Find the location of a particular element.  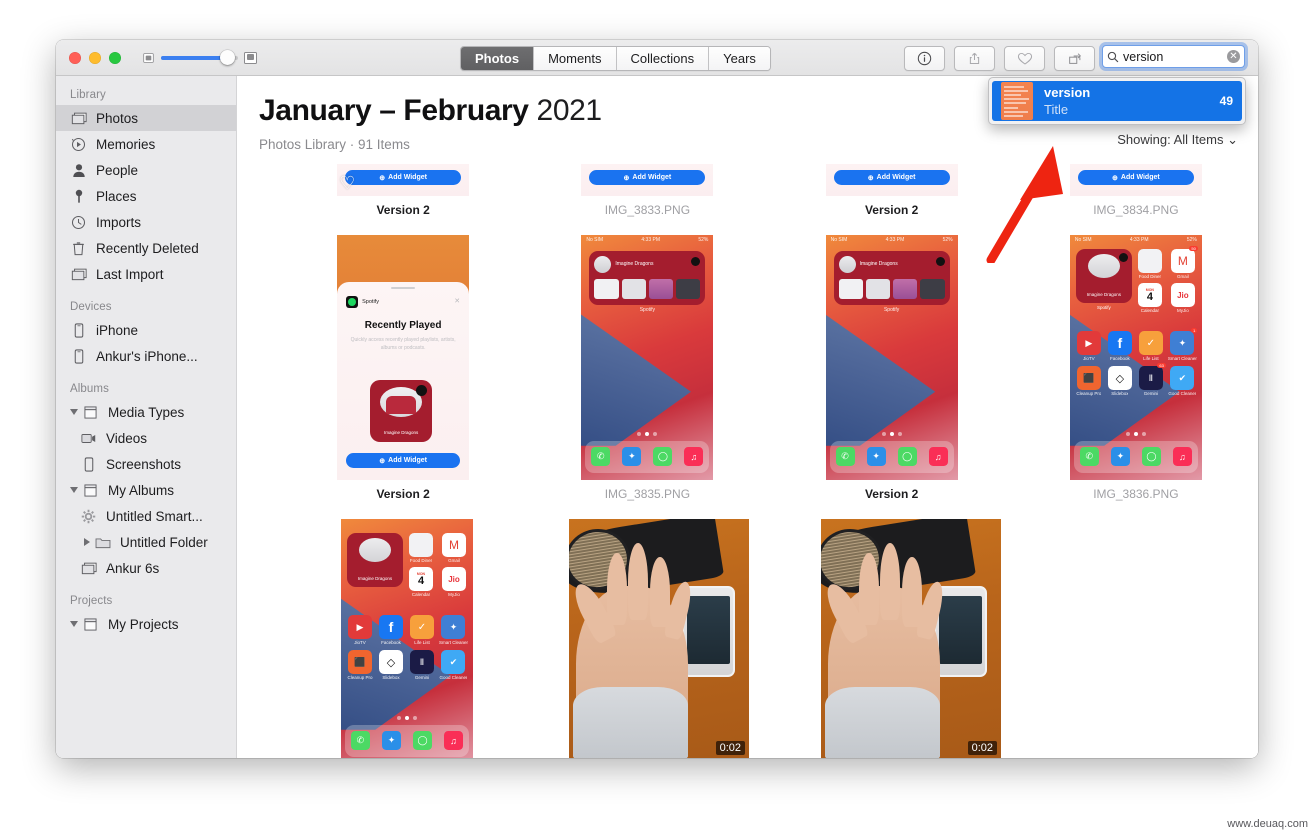

good-cleaner-icon: ✔ is located at coordinates (1182, 378).